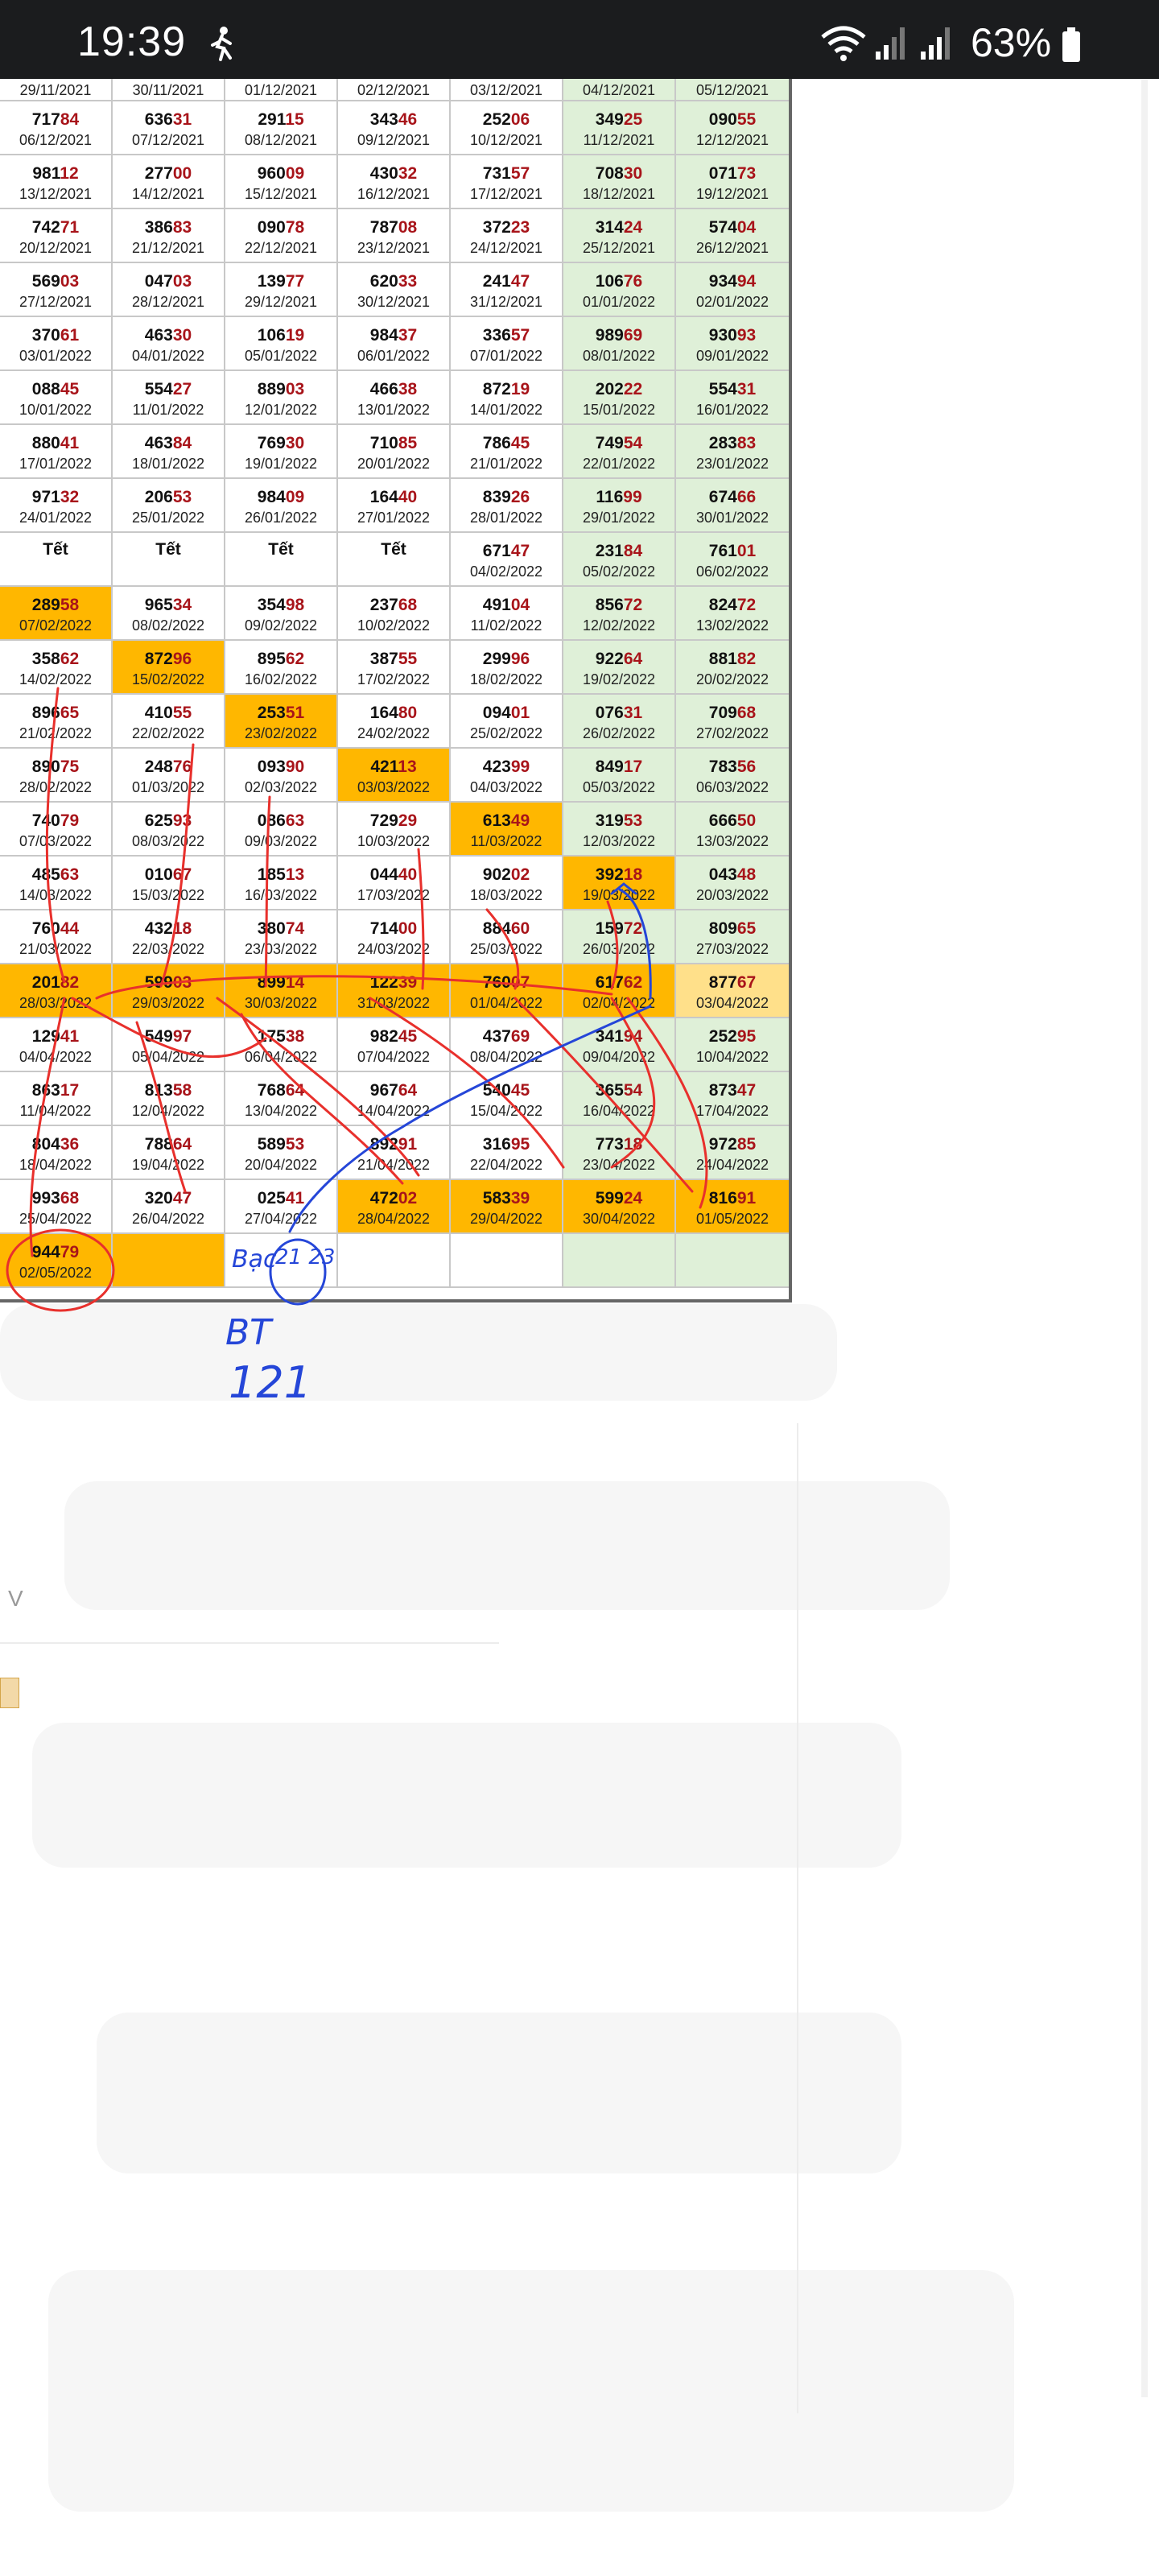 This screenshot has width=1159, height=2576. I want to click on draw-date: 15/01/2022, so click(619, 410).